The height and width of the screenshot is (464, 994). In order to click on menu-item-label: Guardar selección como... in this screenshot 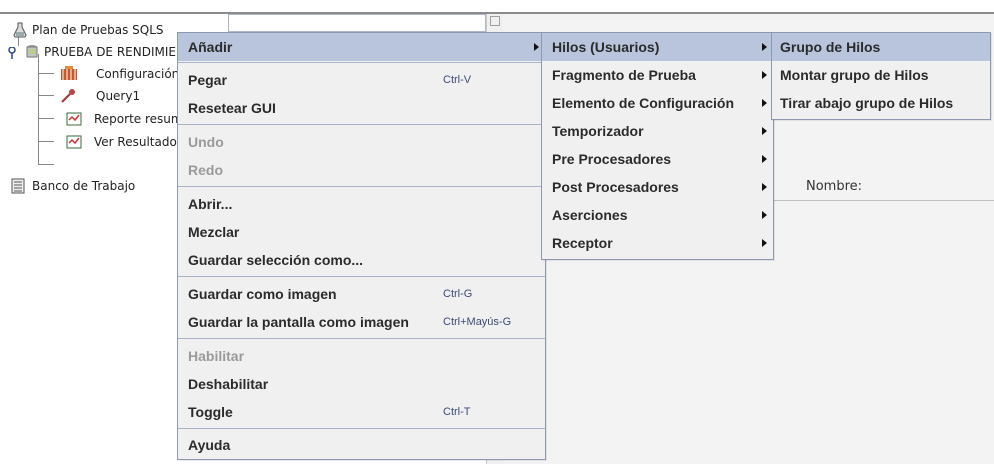, I will do `click(276, 260)`.